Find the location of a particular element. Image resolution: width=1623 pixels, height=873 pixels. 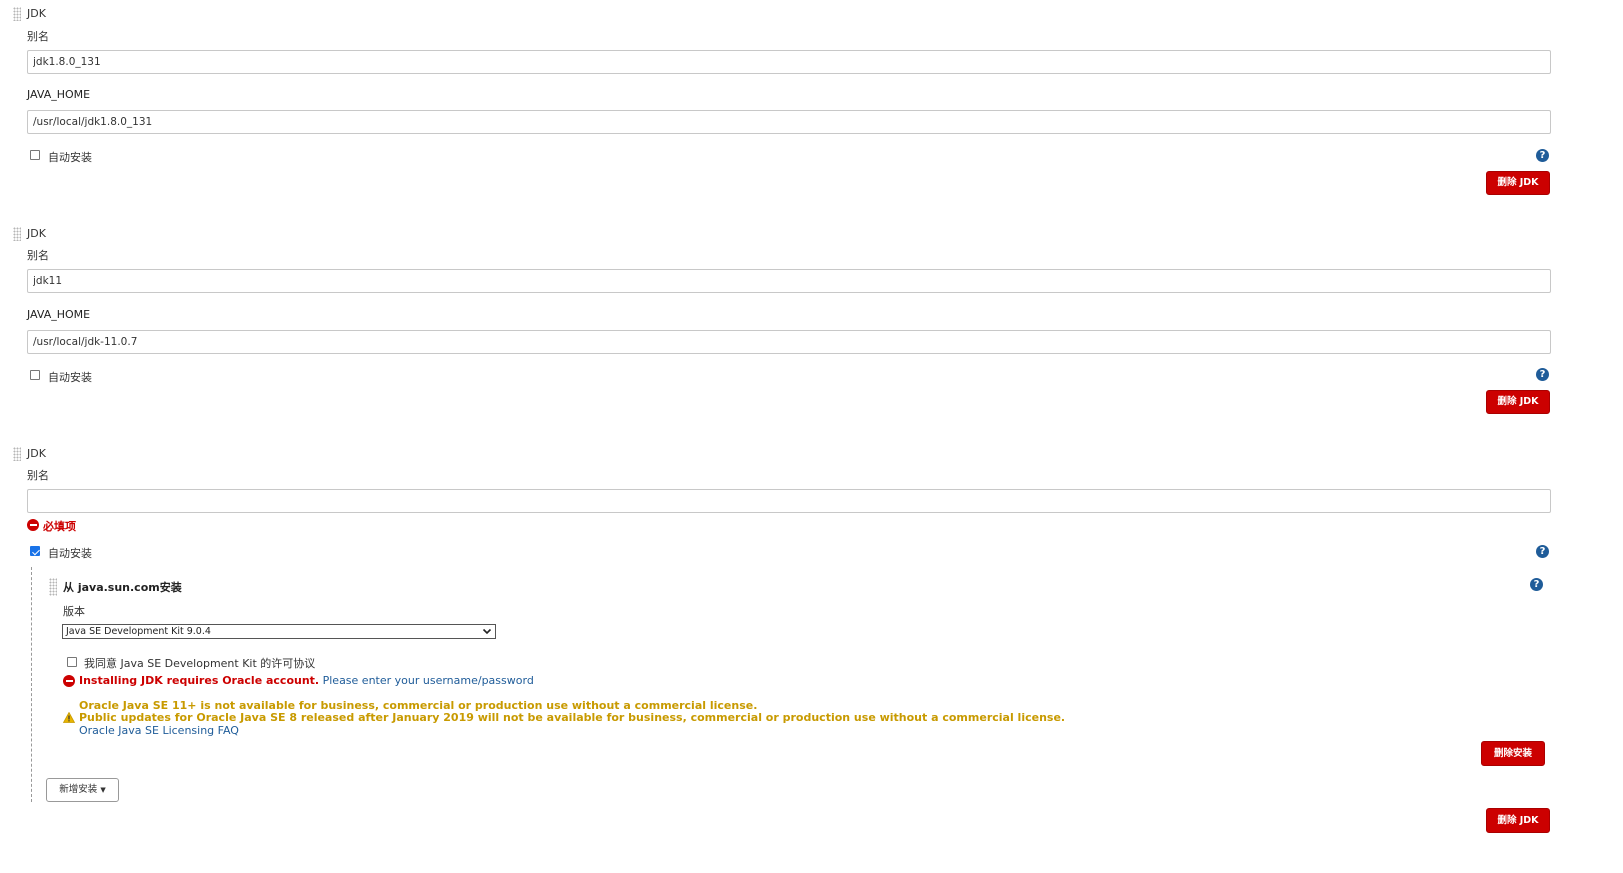

oracle-account-error: Installing JDK requires Oracle account. is located at coordinates (199, 680).